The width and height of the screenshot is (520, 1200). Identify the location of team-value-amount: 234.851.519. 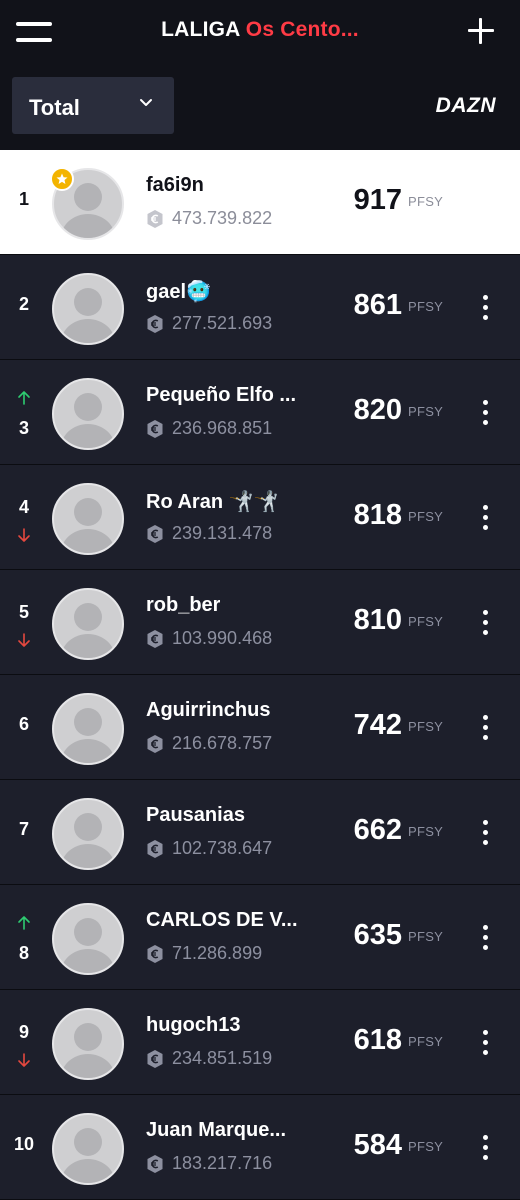
(222, 1058).